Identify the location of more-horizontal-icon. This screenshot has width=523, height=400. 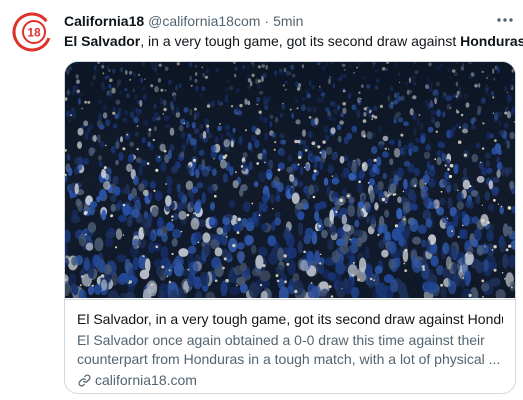
(505, 20).